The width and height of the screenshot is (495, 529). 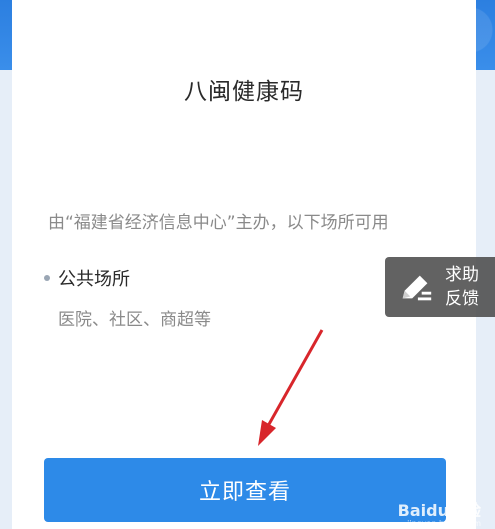 I want to click on venue-category-title: 公共场所, so click(x=94, y=279).